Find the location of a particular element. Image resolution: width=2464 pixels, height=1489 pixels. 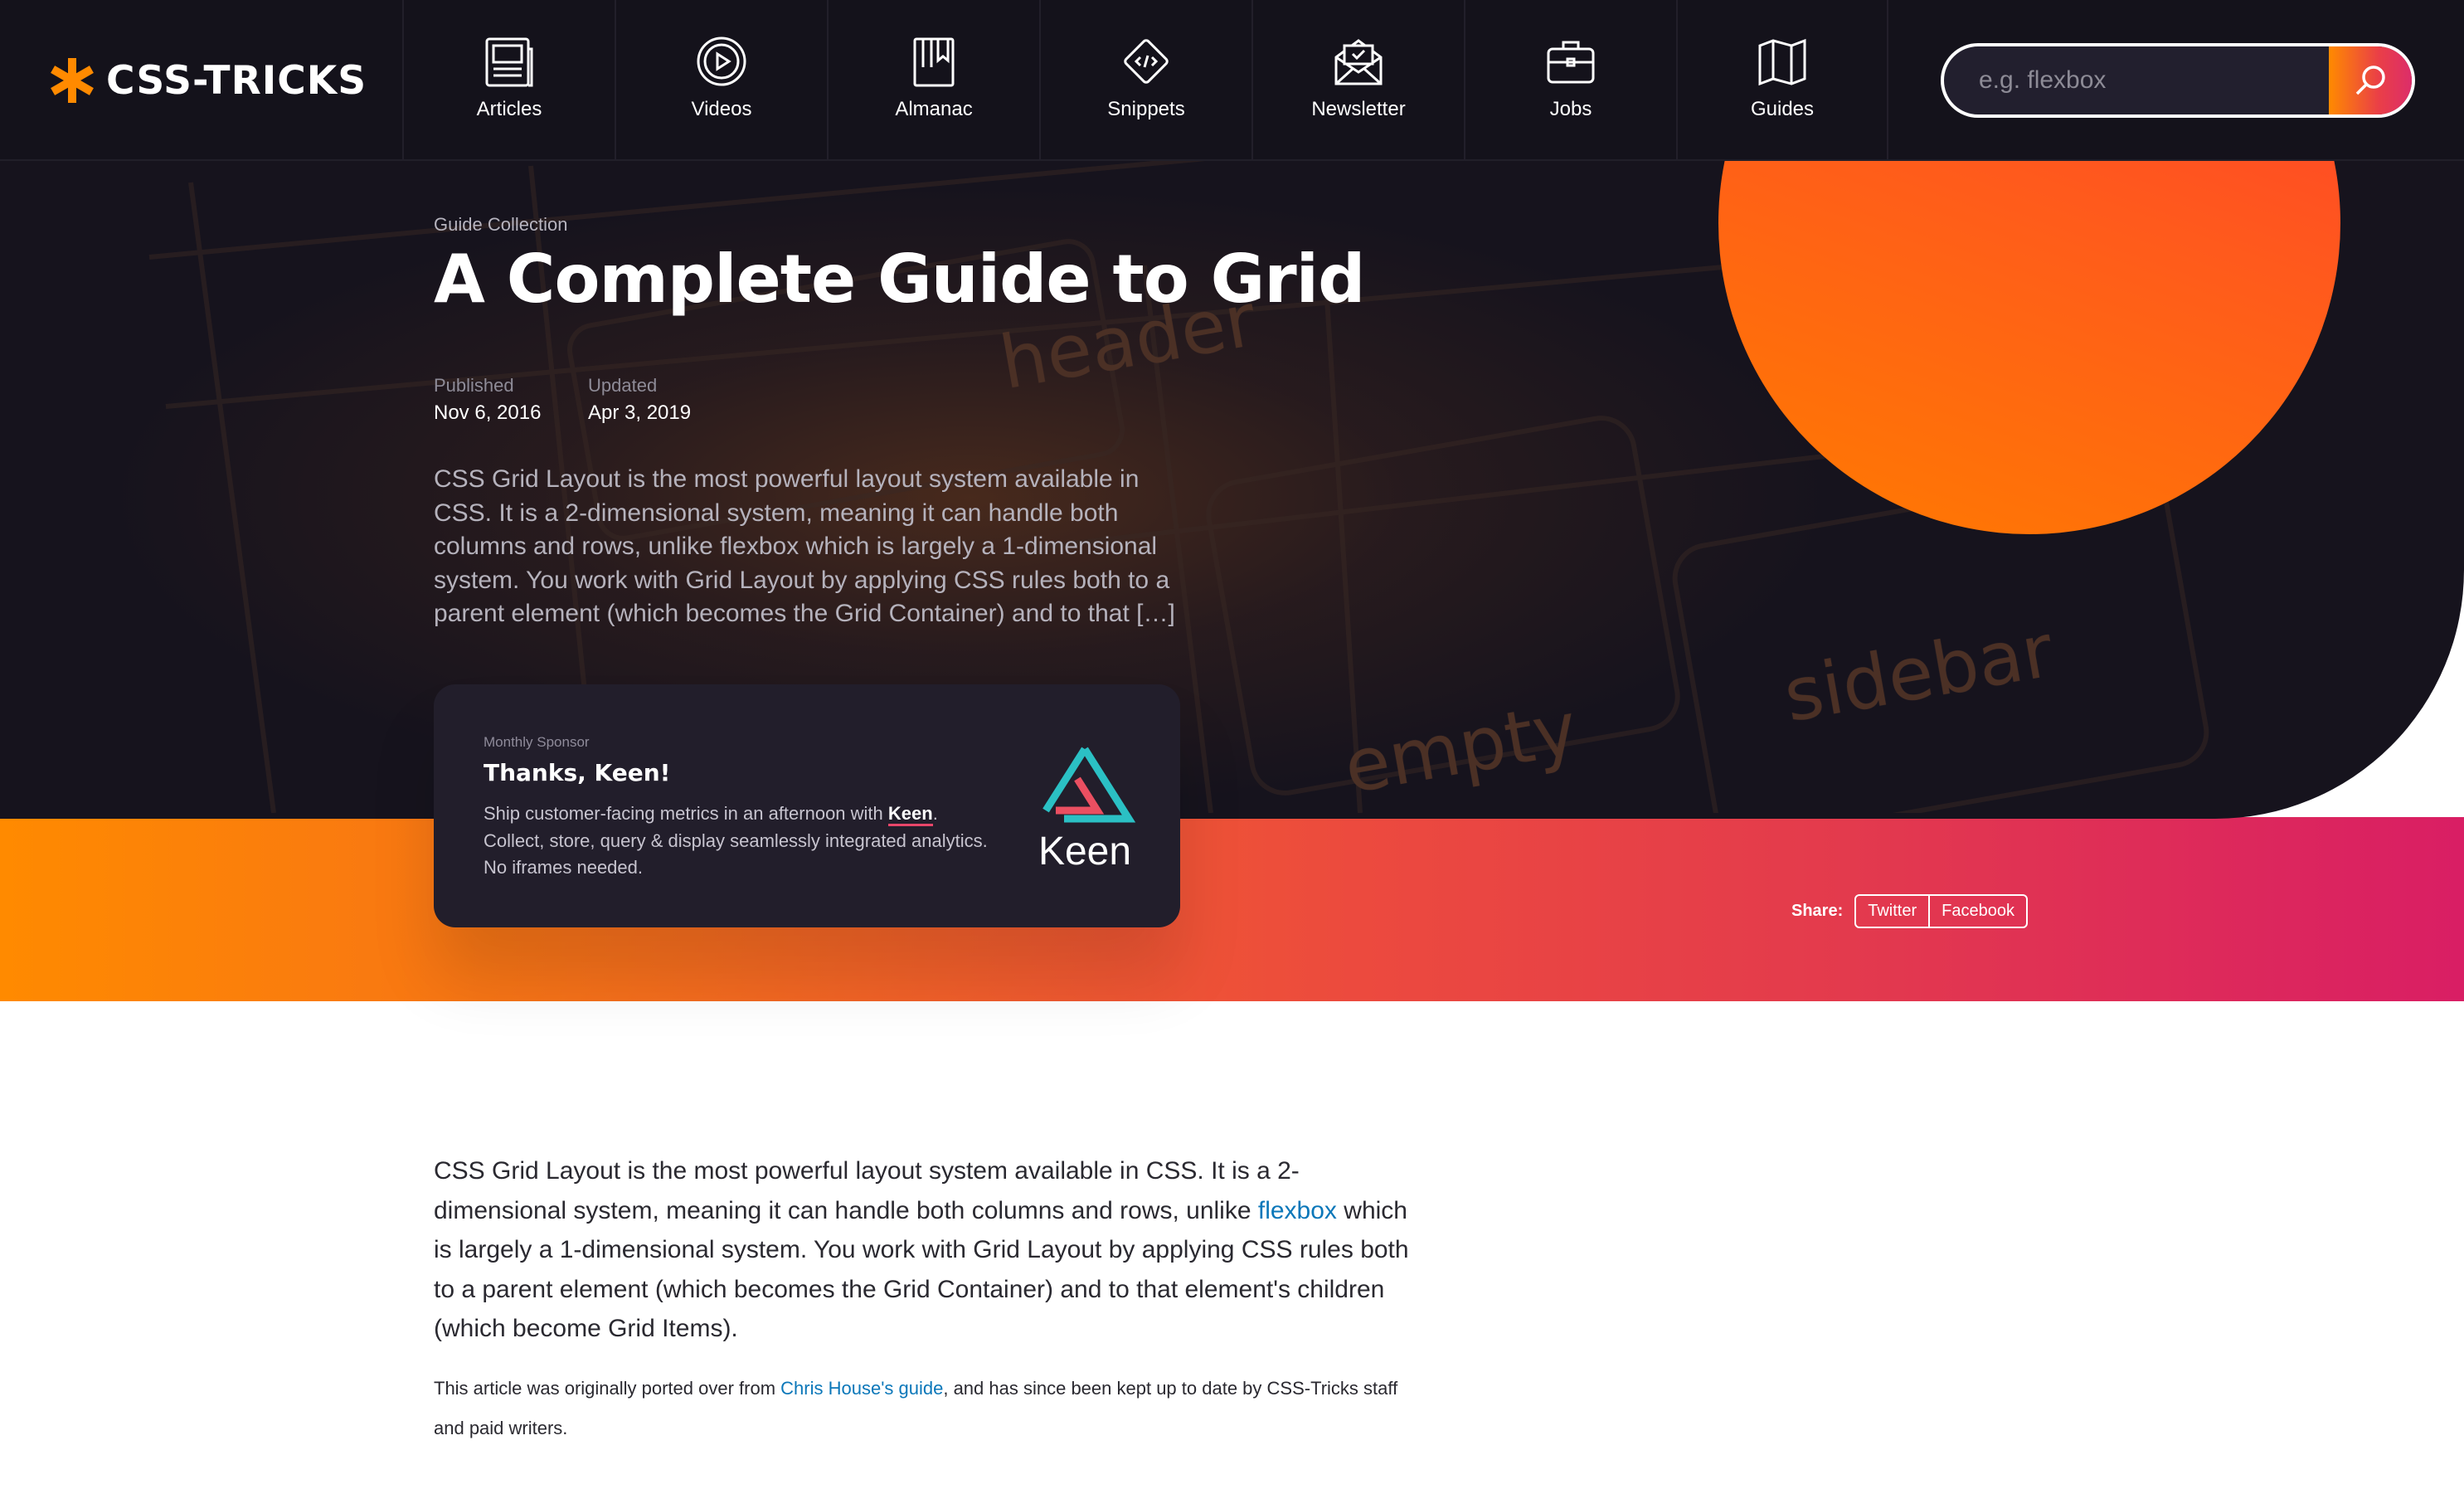

guides-icon is located at coordinates (1782, 61).